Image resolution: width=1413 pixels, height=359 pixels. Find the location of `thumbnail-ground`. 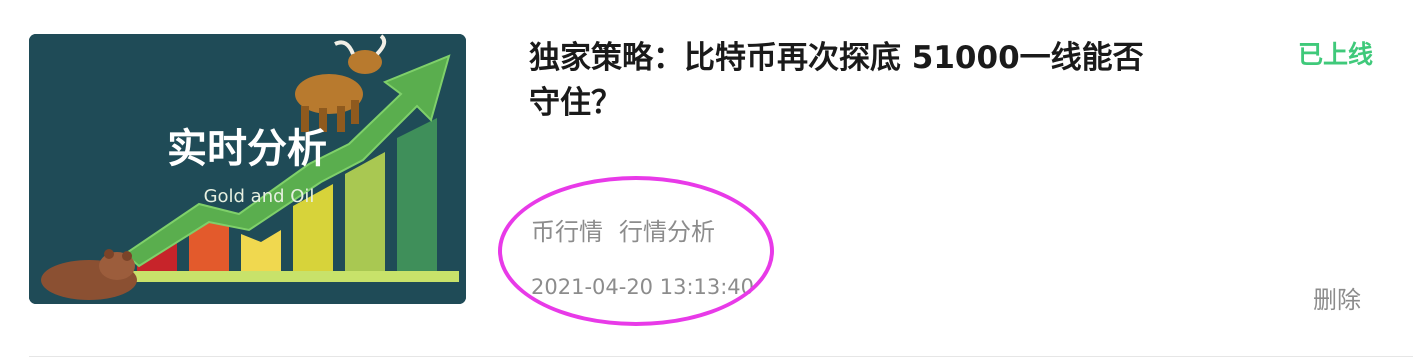

thumbnail-ground is located at coordinates (294, 276).